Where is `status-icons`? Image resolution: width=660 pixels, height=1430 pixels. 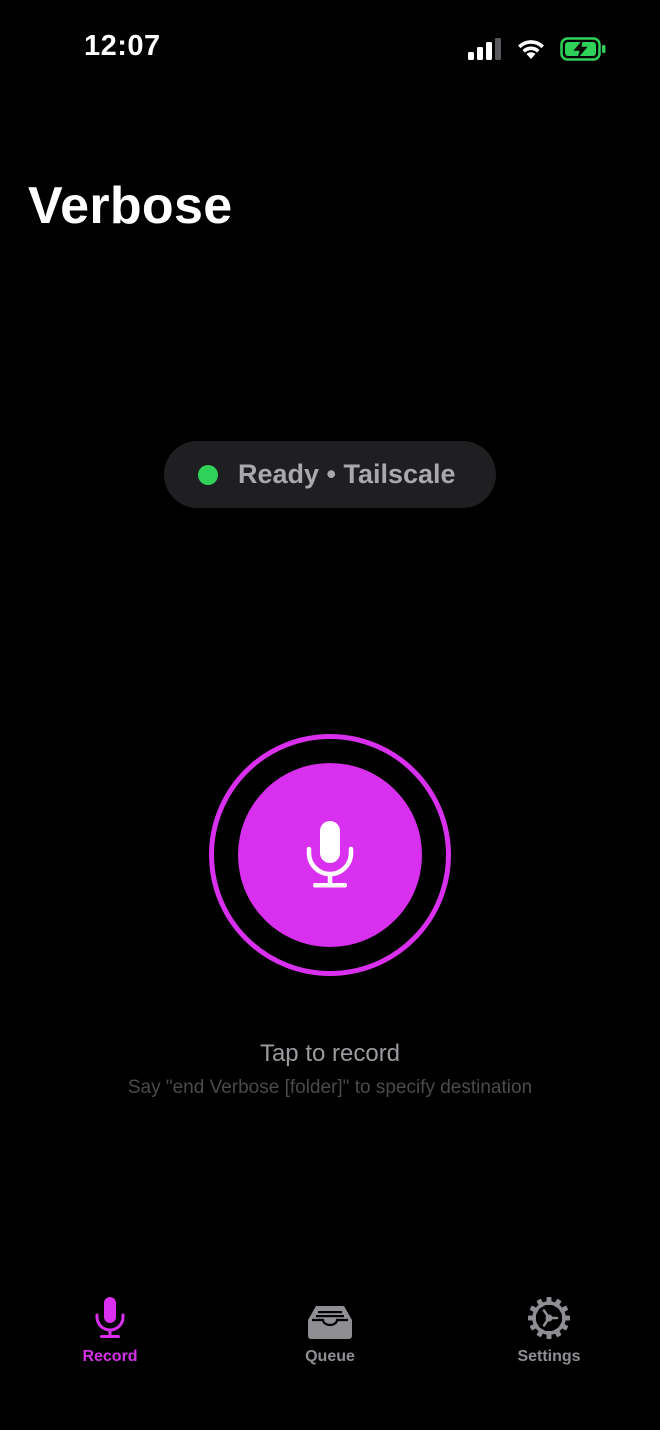
status-icons is located at coordinates (537, 49).